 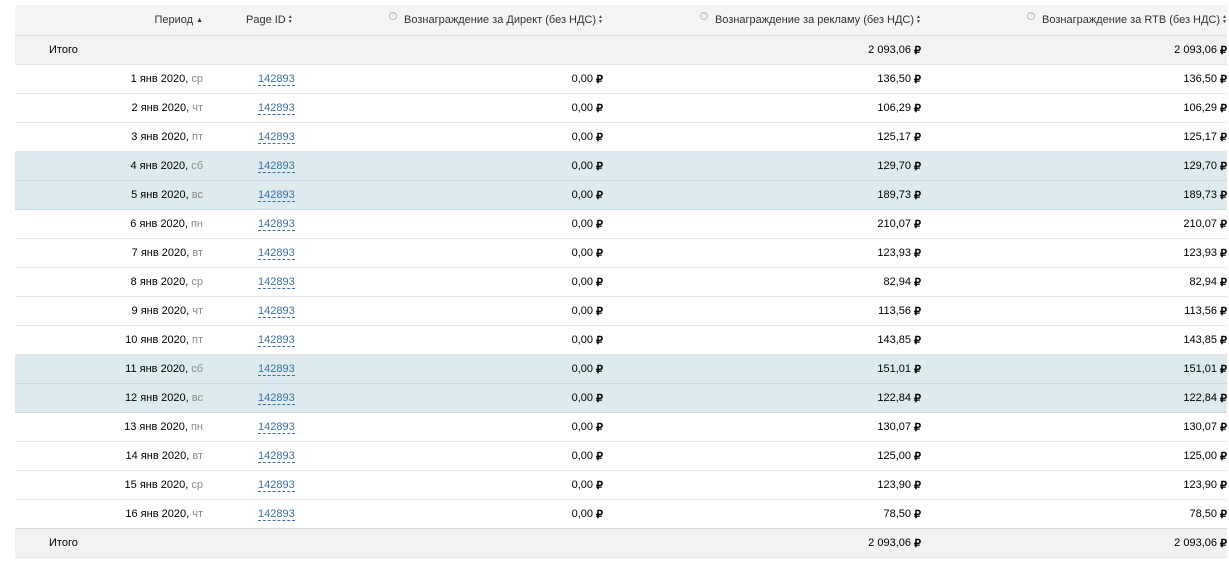 What do you see at coordinates (762, 514) in the screenshot?
I see `ad-cell: 78,50 ₽` at bounding box center [762, 514].